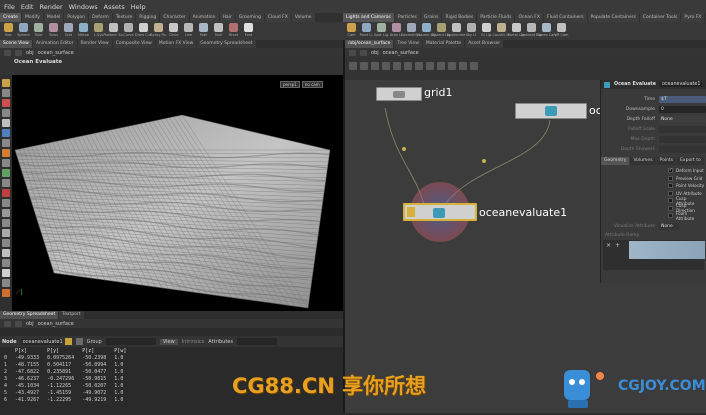  Describe the element at coordinates (565, 17) in the screenshot. I see `shelf-tab-right-6: Fluid Containers` at that location.